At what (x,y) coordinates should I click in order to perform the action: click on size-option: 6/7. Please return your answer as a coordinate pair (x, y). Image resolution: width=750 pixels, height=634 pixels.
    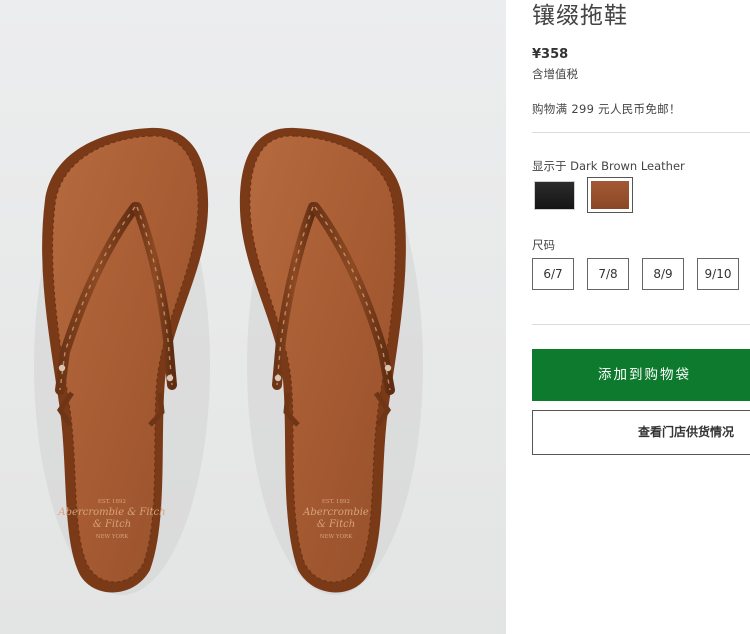
    Looking at the image, I should click on (553, 274).